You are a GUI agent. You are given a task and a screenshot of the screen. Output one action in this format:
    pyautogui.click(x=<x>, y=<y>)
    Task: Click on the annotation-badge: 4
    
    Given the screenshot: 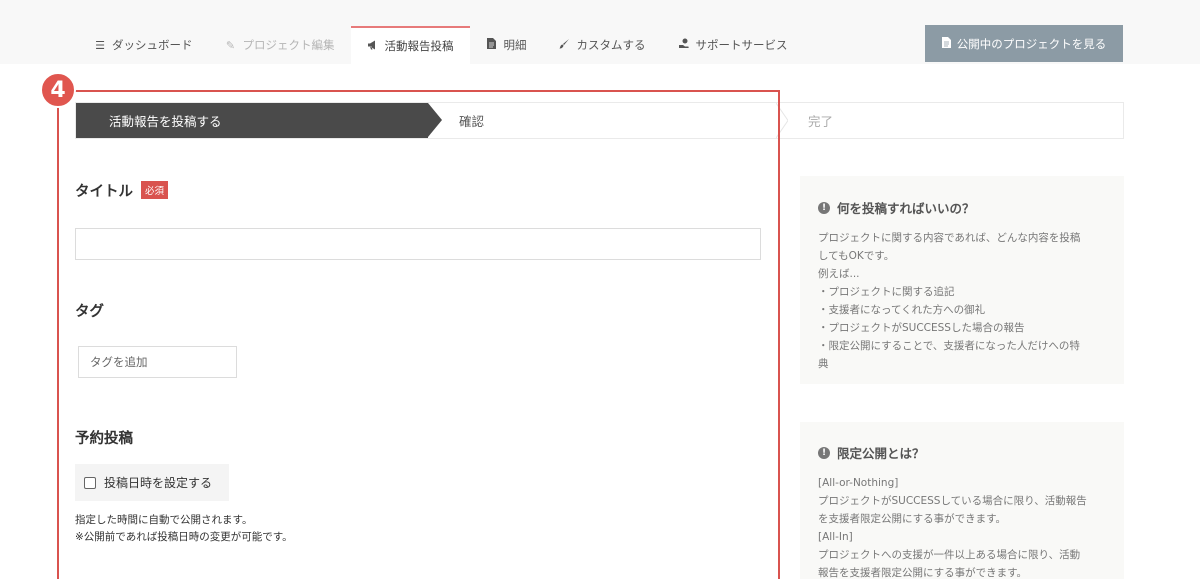 What is the action you would take?
    pyautogui.click(x=58, y=90)
    